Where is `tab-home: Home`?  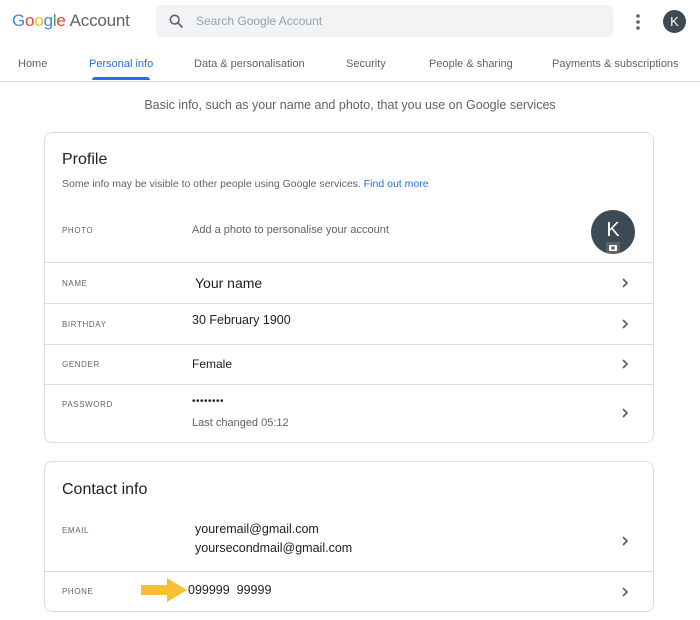 tab-home: Home is located at coordinates (32, 64).